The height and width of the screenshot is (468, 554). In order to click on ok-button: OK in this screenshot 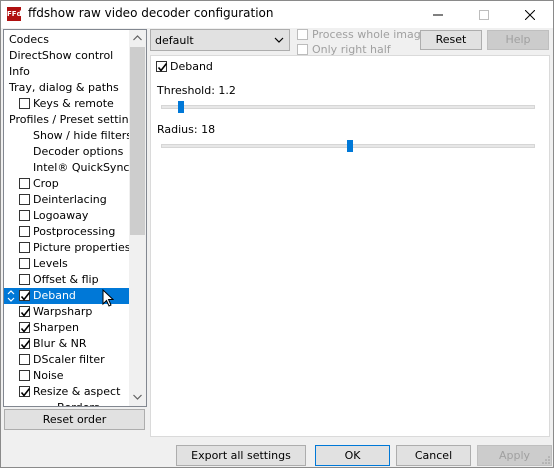, I will do `click(352, 455)`.